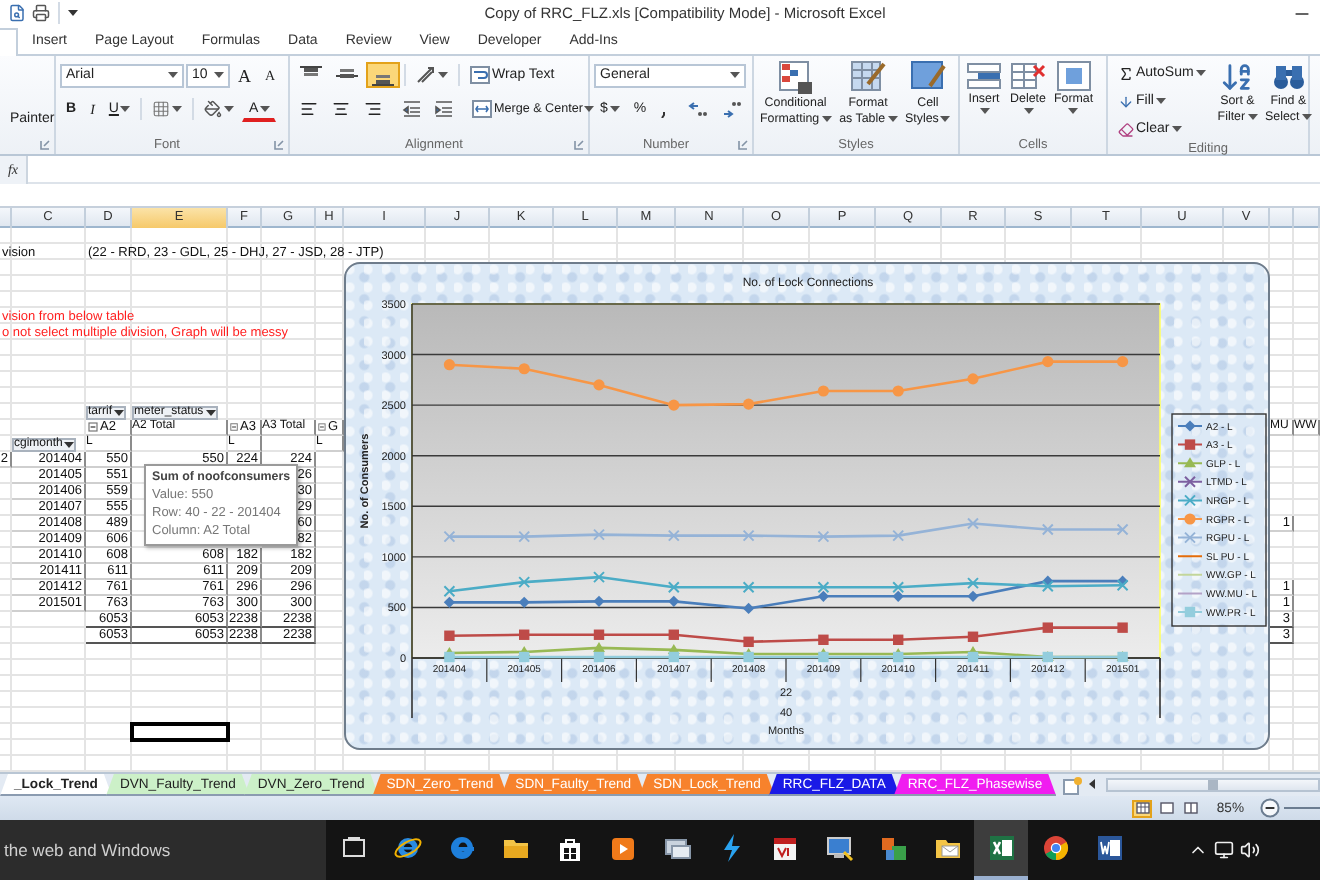 This screenshot has width=1320, height=880. What do you see at coordinates (1126, 73) in the screenshot?
I see `sigma-icon` at bounding box center [1126, 73].